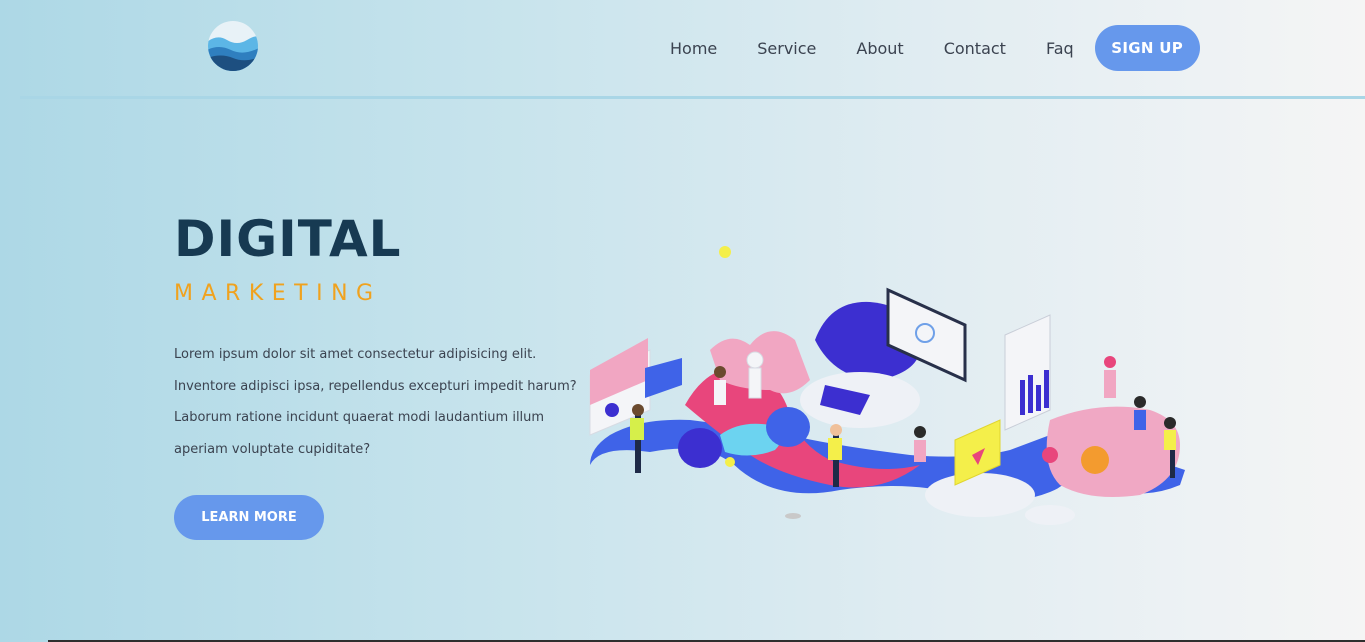 This screenshot has height=642, width=1365. Describe the element at coordinates (879, 48) in the screenshot. I see `nav-about: About` at that location.